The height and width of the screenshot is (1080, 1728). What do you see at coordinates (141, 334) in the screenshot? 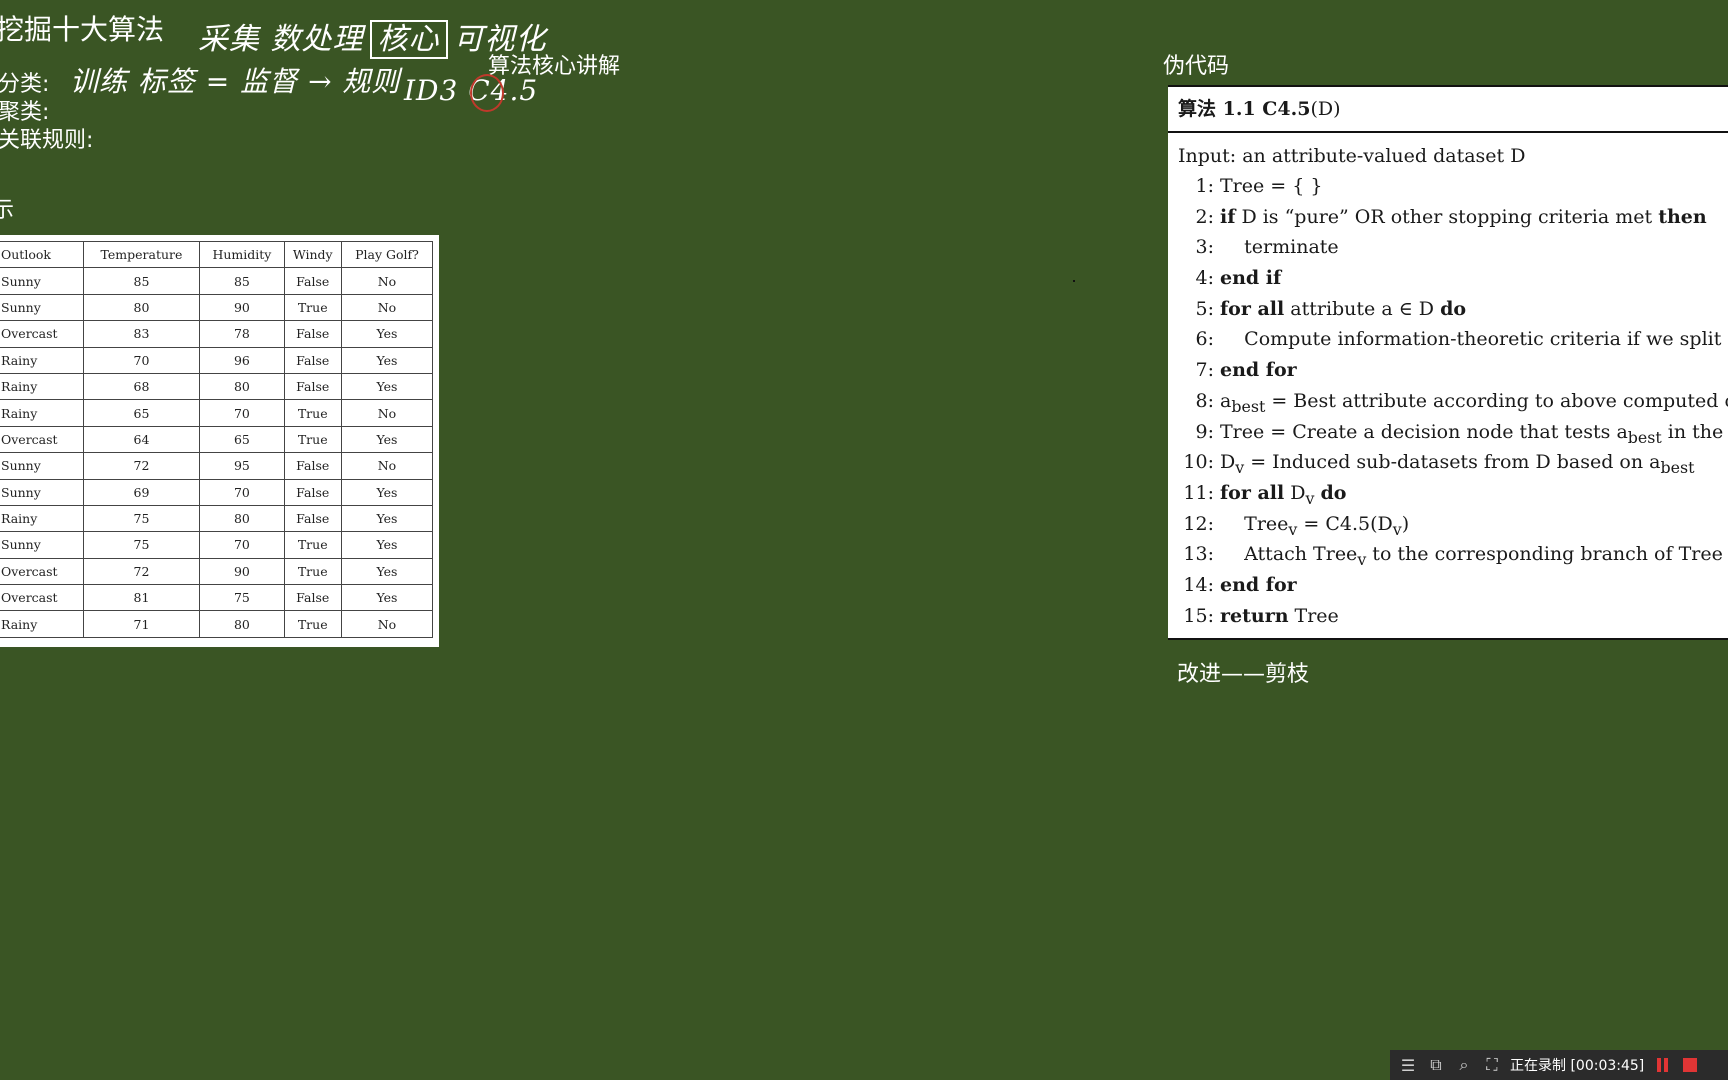
I see `table-cell: 83` at bounding box center [141, 334].